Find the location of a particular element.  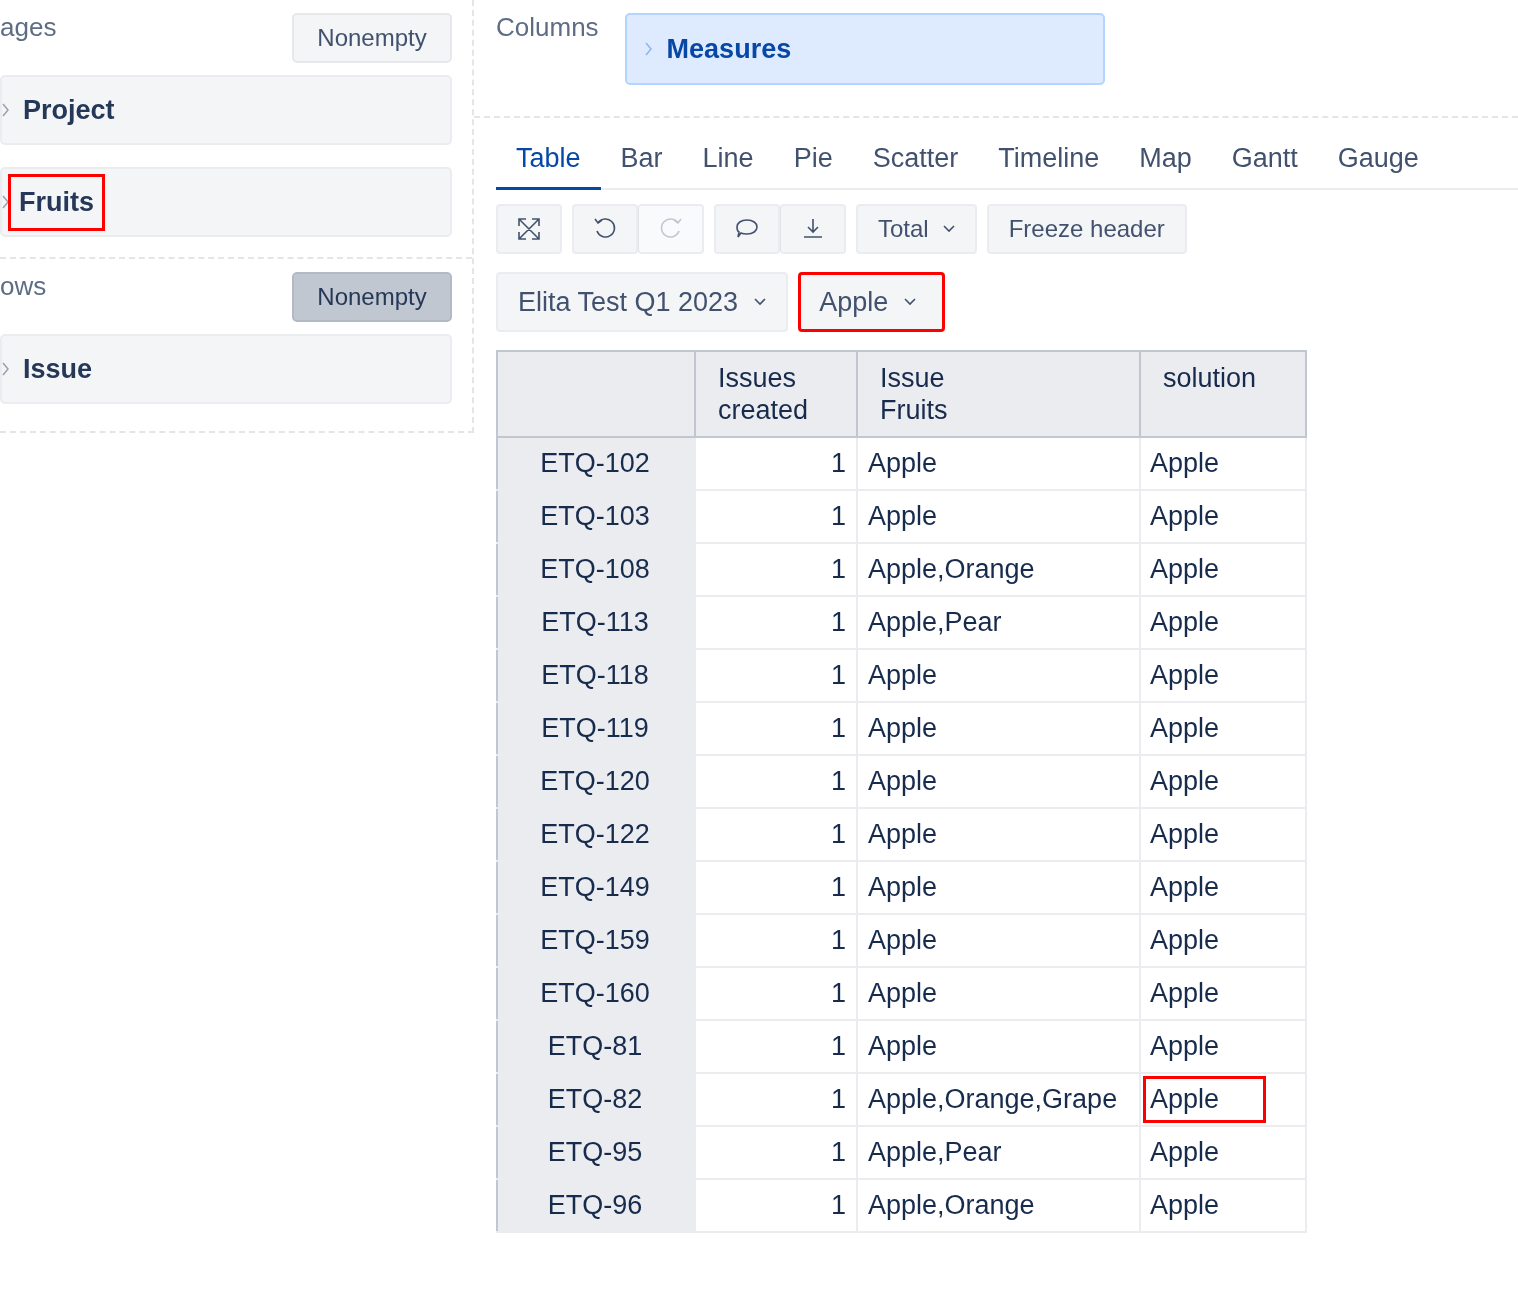

row-header-cell: ETQ-120 is located at coordinates (596, 781).